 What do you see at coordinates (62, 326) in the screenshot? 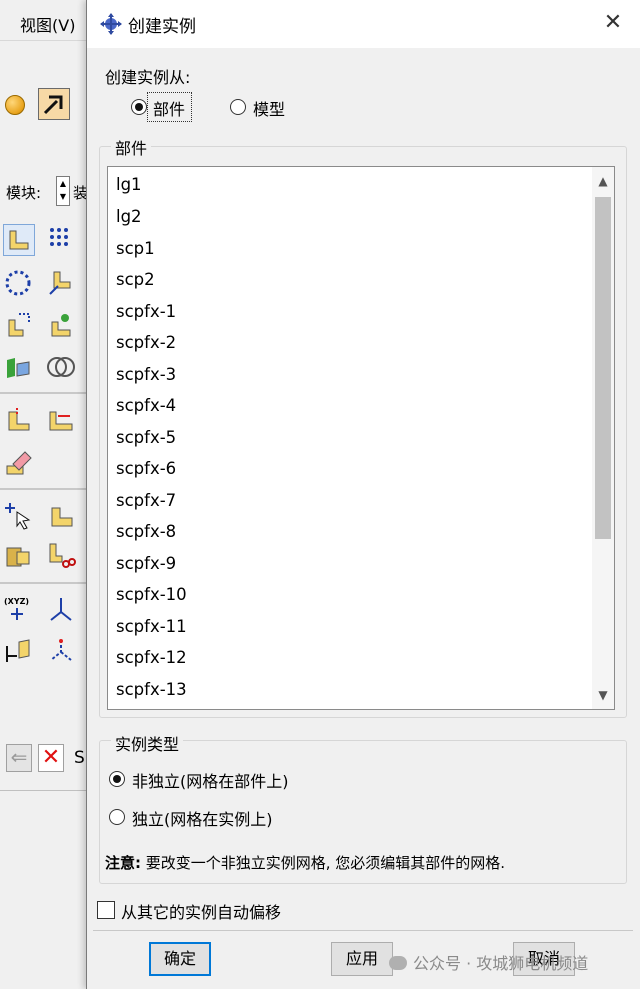
I see `position-constraint-icon` at bounding box center [62, 326].